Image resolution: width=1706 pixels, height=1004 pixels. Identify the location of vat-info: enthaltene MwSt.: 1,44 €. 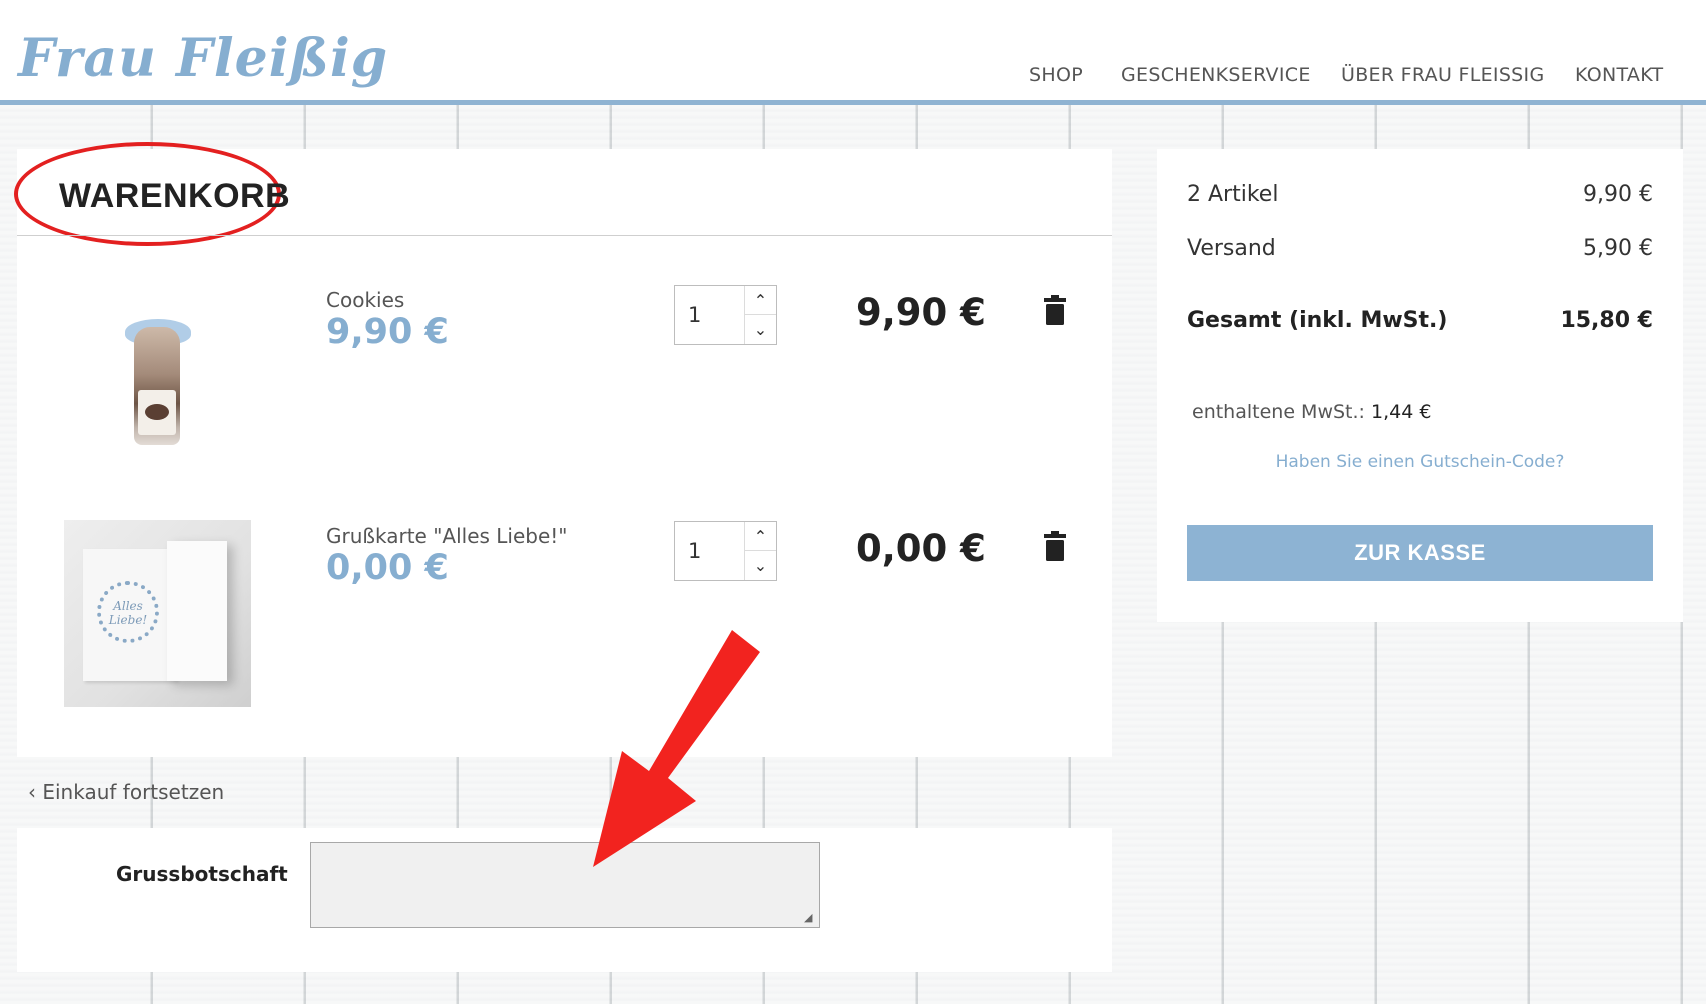
(1311, 412).